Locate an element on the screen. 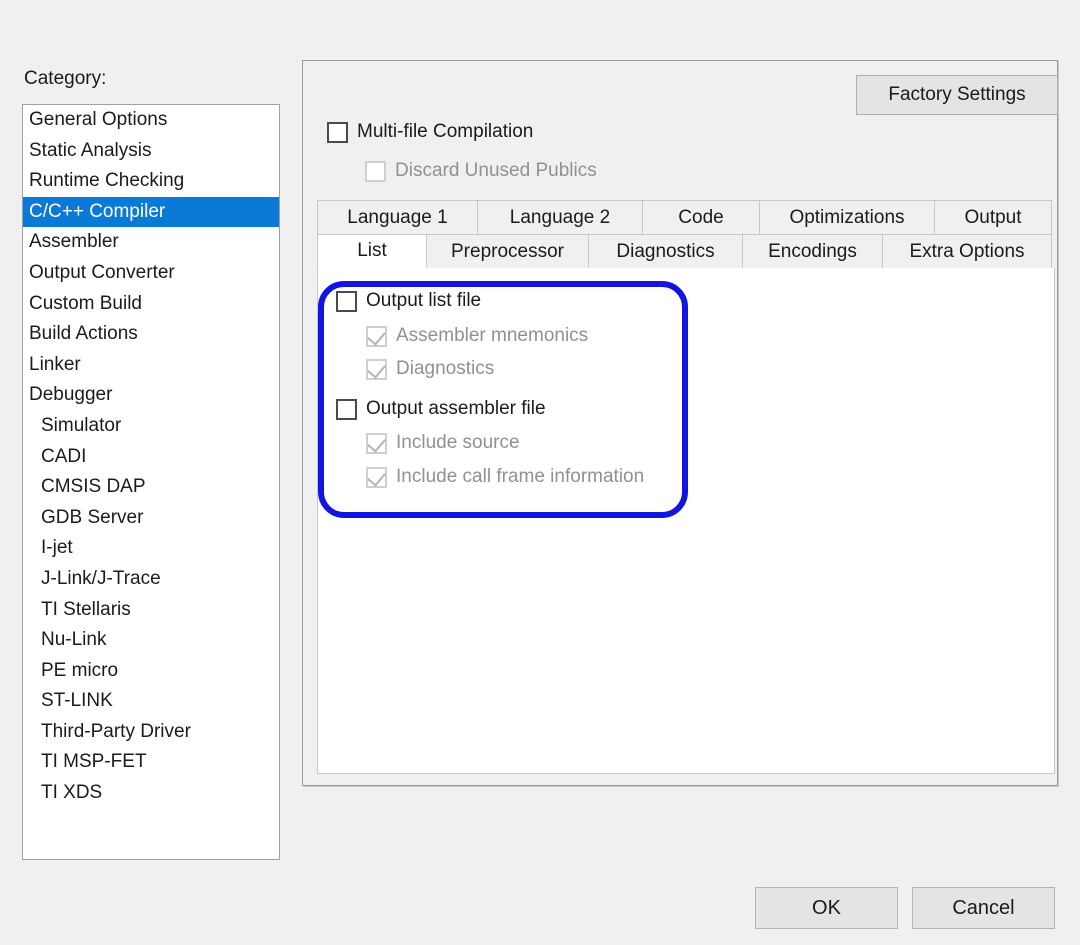 This screenshot has width=1080, height=945. output-list-file-label: Output list file is located at coordinates (424, 300).